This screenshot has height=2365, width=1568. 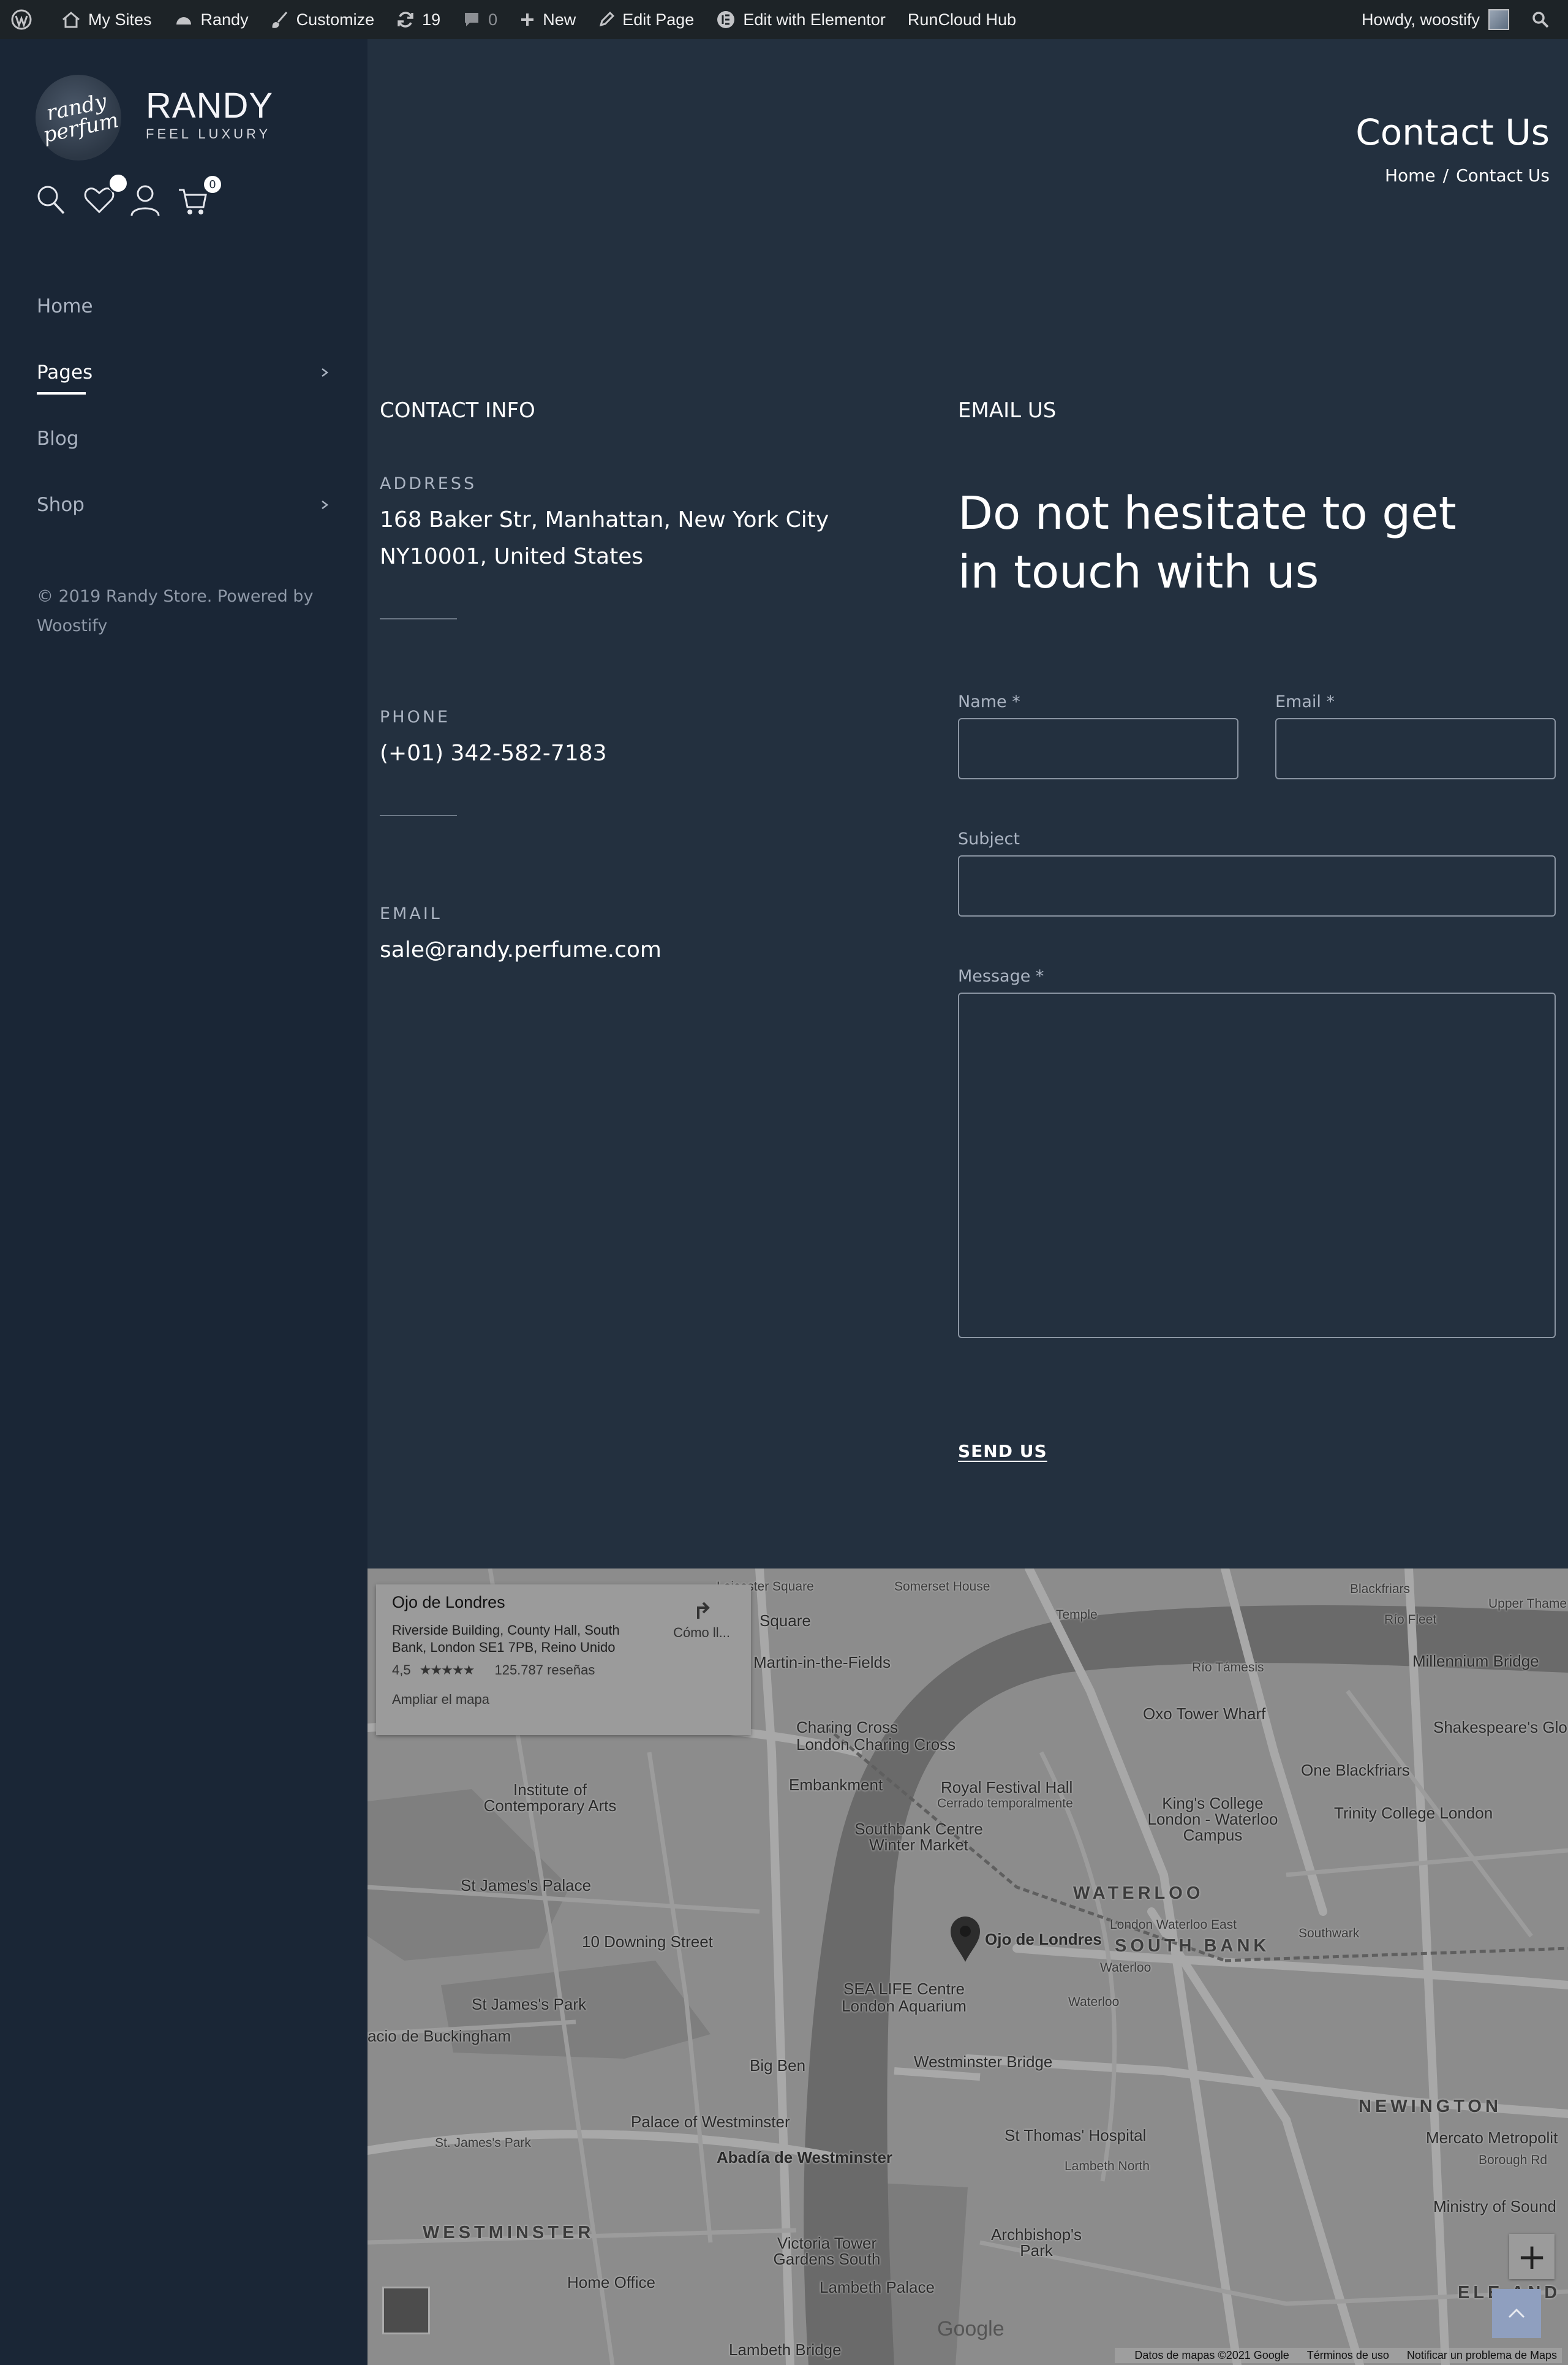 I want to click on address-line-1: 168 Baker Str, Manhattan, New York City, so click(x=604, y=519).